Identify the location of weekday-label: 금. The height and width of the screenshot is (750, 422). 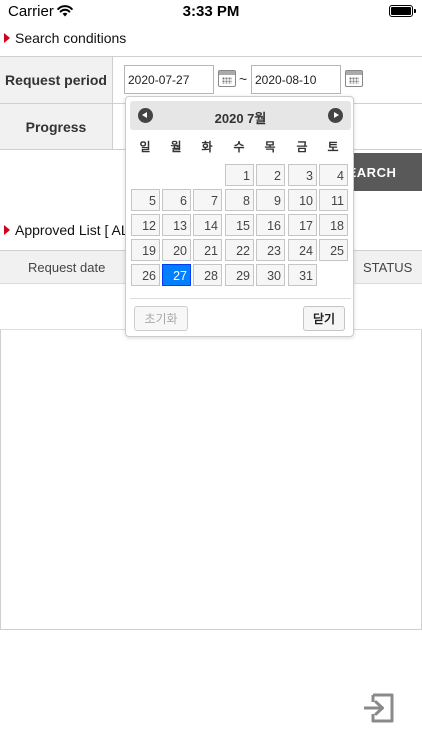
(302, 147).